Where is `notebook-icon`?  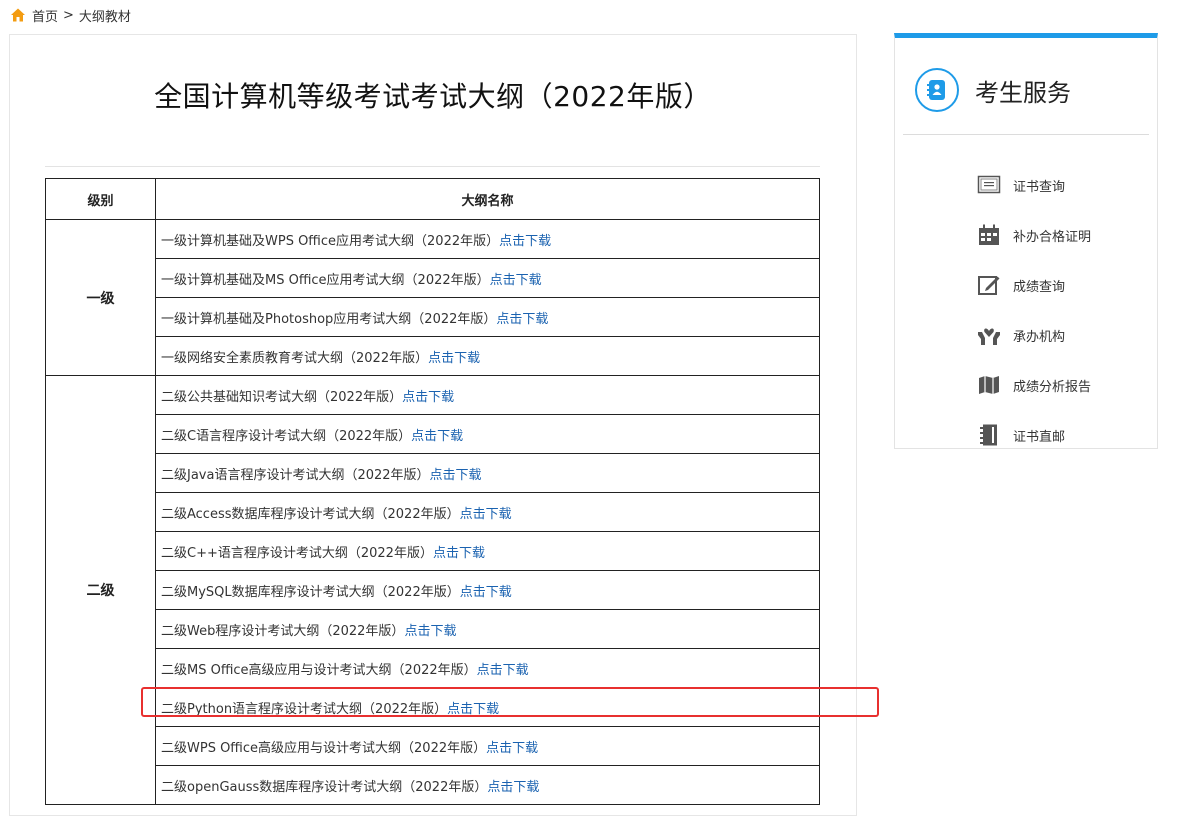 notebook-icon is located at coordinates (989, 435).